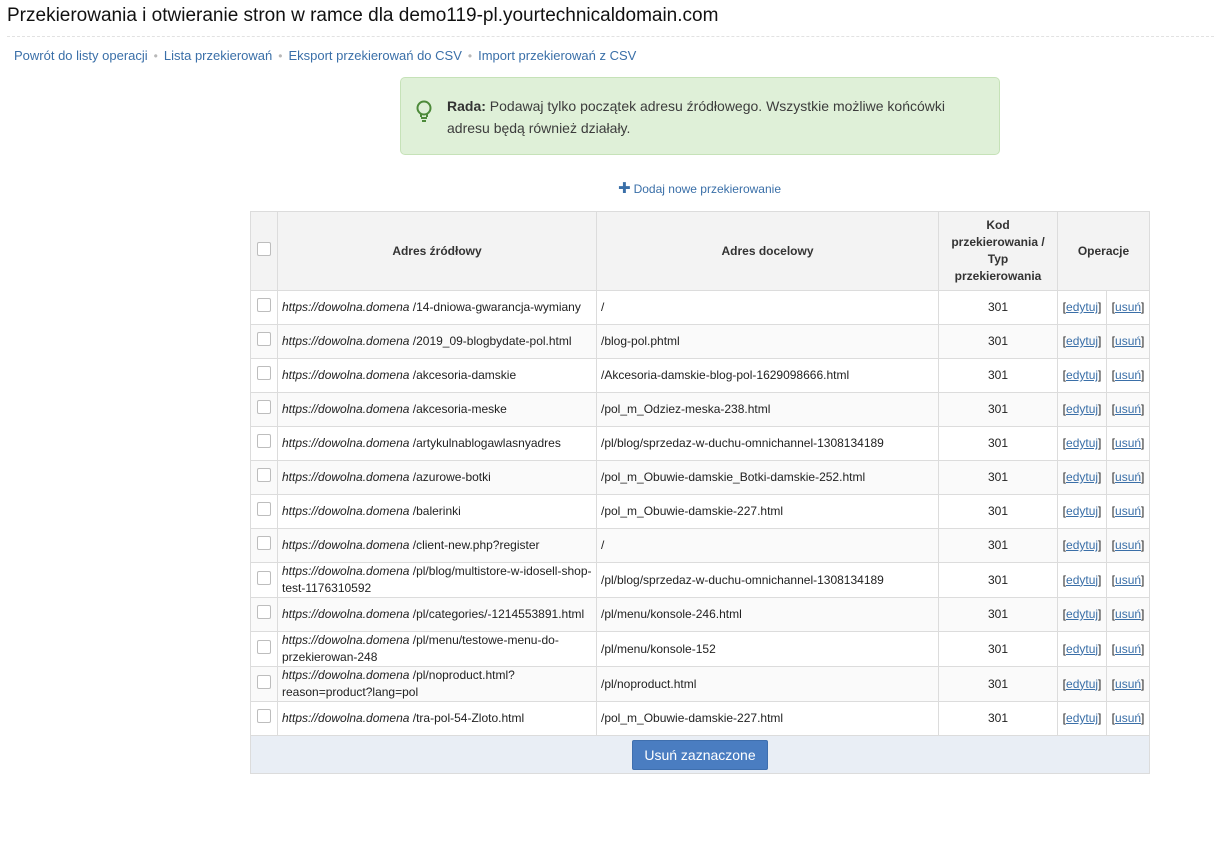  Describe the element at coordinates (998, 251) in the screenshot. I see `code-column-header: Kod przekierowania / Typ przekierowania` at that location.